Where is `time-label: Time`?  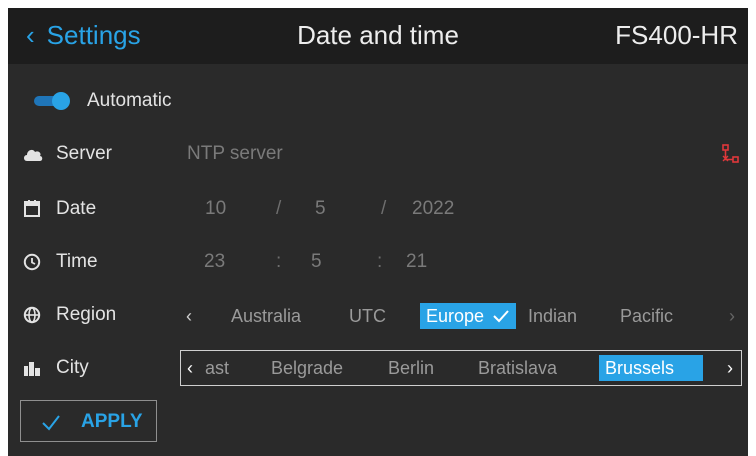
time-label: Time is located at coordinates (77, 261).